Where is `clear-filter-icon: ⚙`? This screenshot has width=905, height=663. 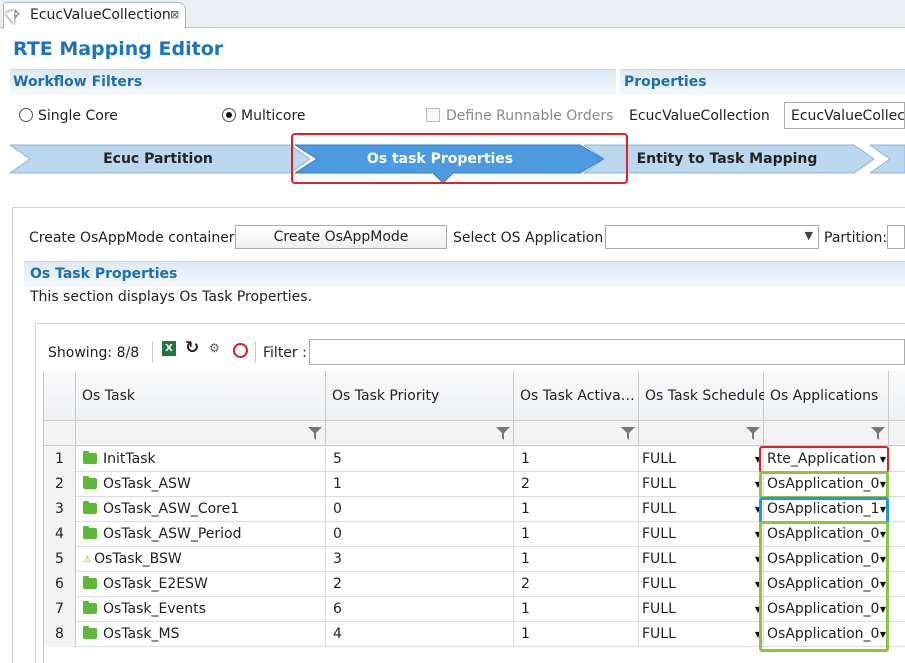 clear-filter-icon: ⚙ is located at coordinates (214, 348).